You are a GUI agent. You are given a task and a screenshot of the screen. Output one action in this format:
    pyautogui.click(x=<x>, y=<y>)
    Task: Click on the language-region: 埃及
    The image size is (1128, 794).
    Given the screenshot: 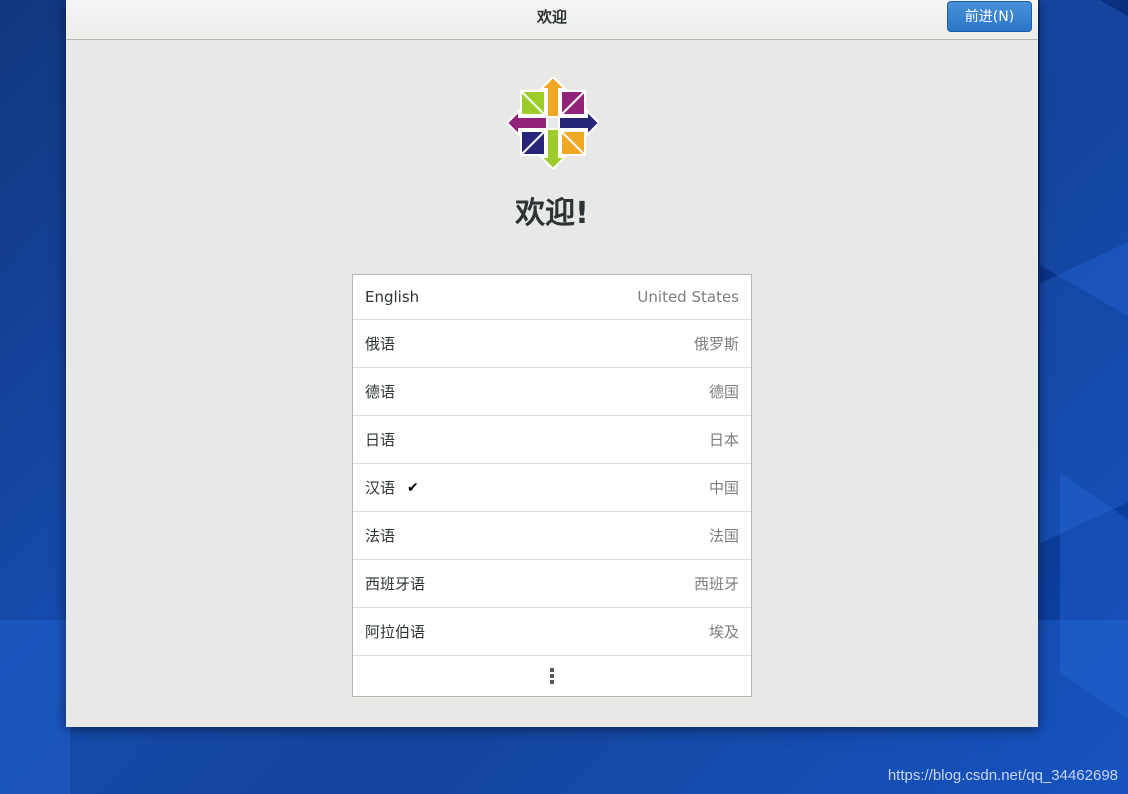 What is the action you would take?
    pyautogui.click(x=723, y=632)
    